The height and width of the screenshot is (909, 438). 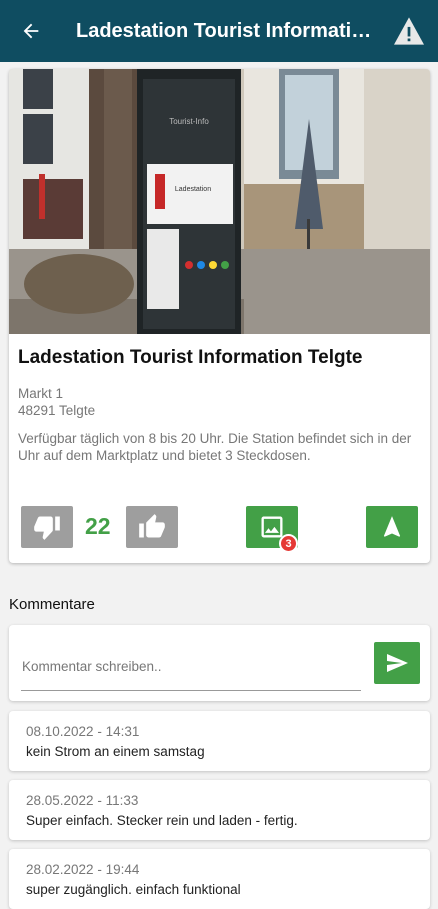 I want to click on comment-input, so click(x=191, y=667).